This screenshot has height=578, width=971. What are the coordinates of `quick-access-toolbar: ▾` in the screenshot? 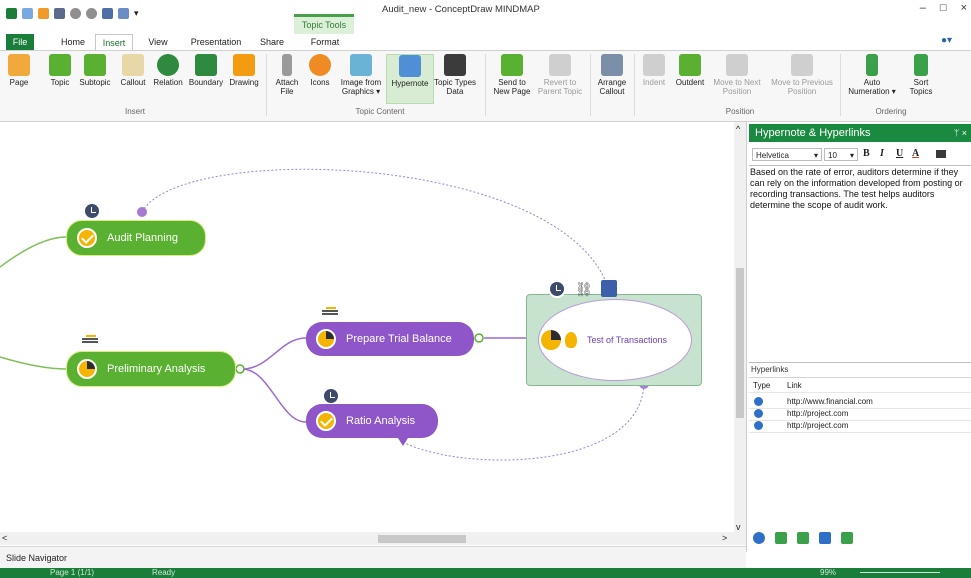 It's located at (72, 13).